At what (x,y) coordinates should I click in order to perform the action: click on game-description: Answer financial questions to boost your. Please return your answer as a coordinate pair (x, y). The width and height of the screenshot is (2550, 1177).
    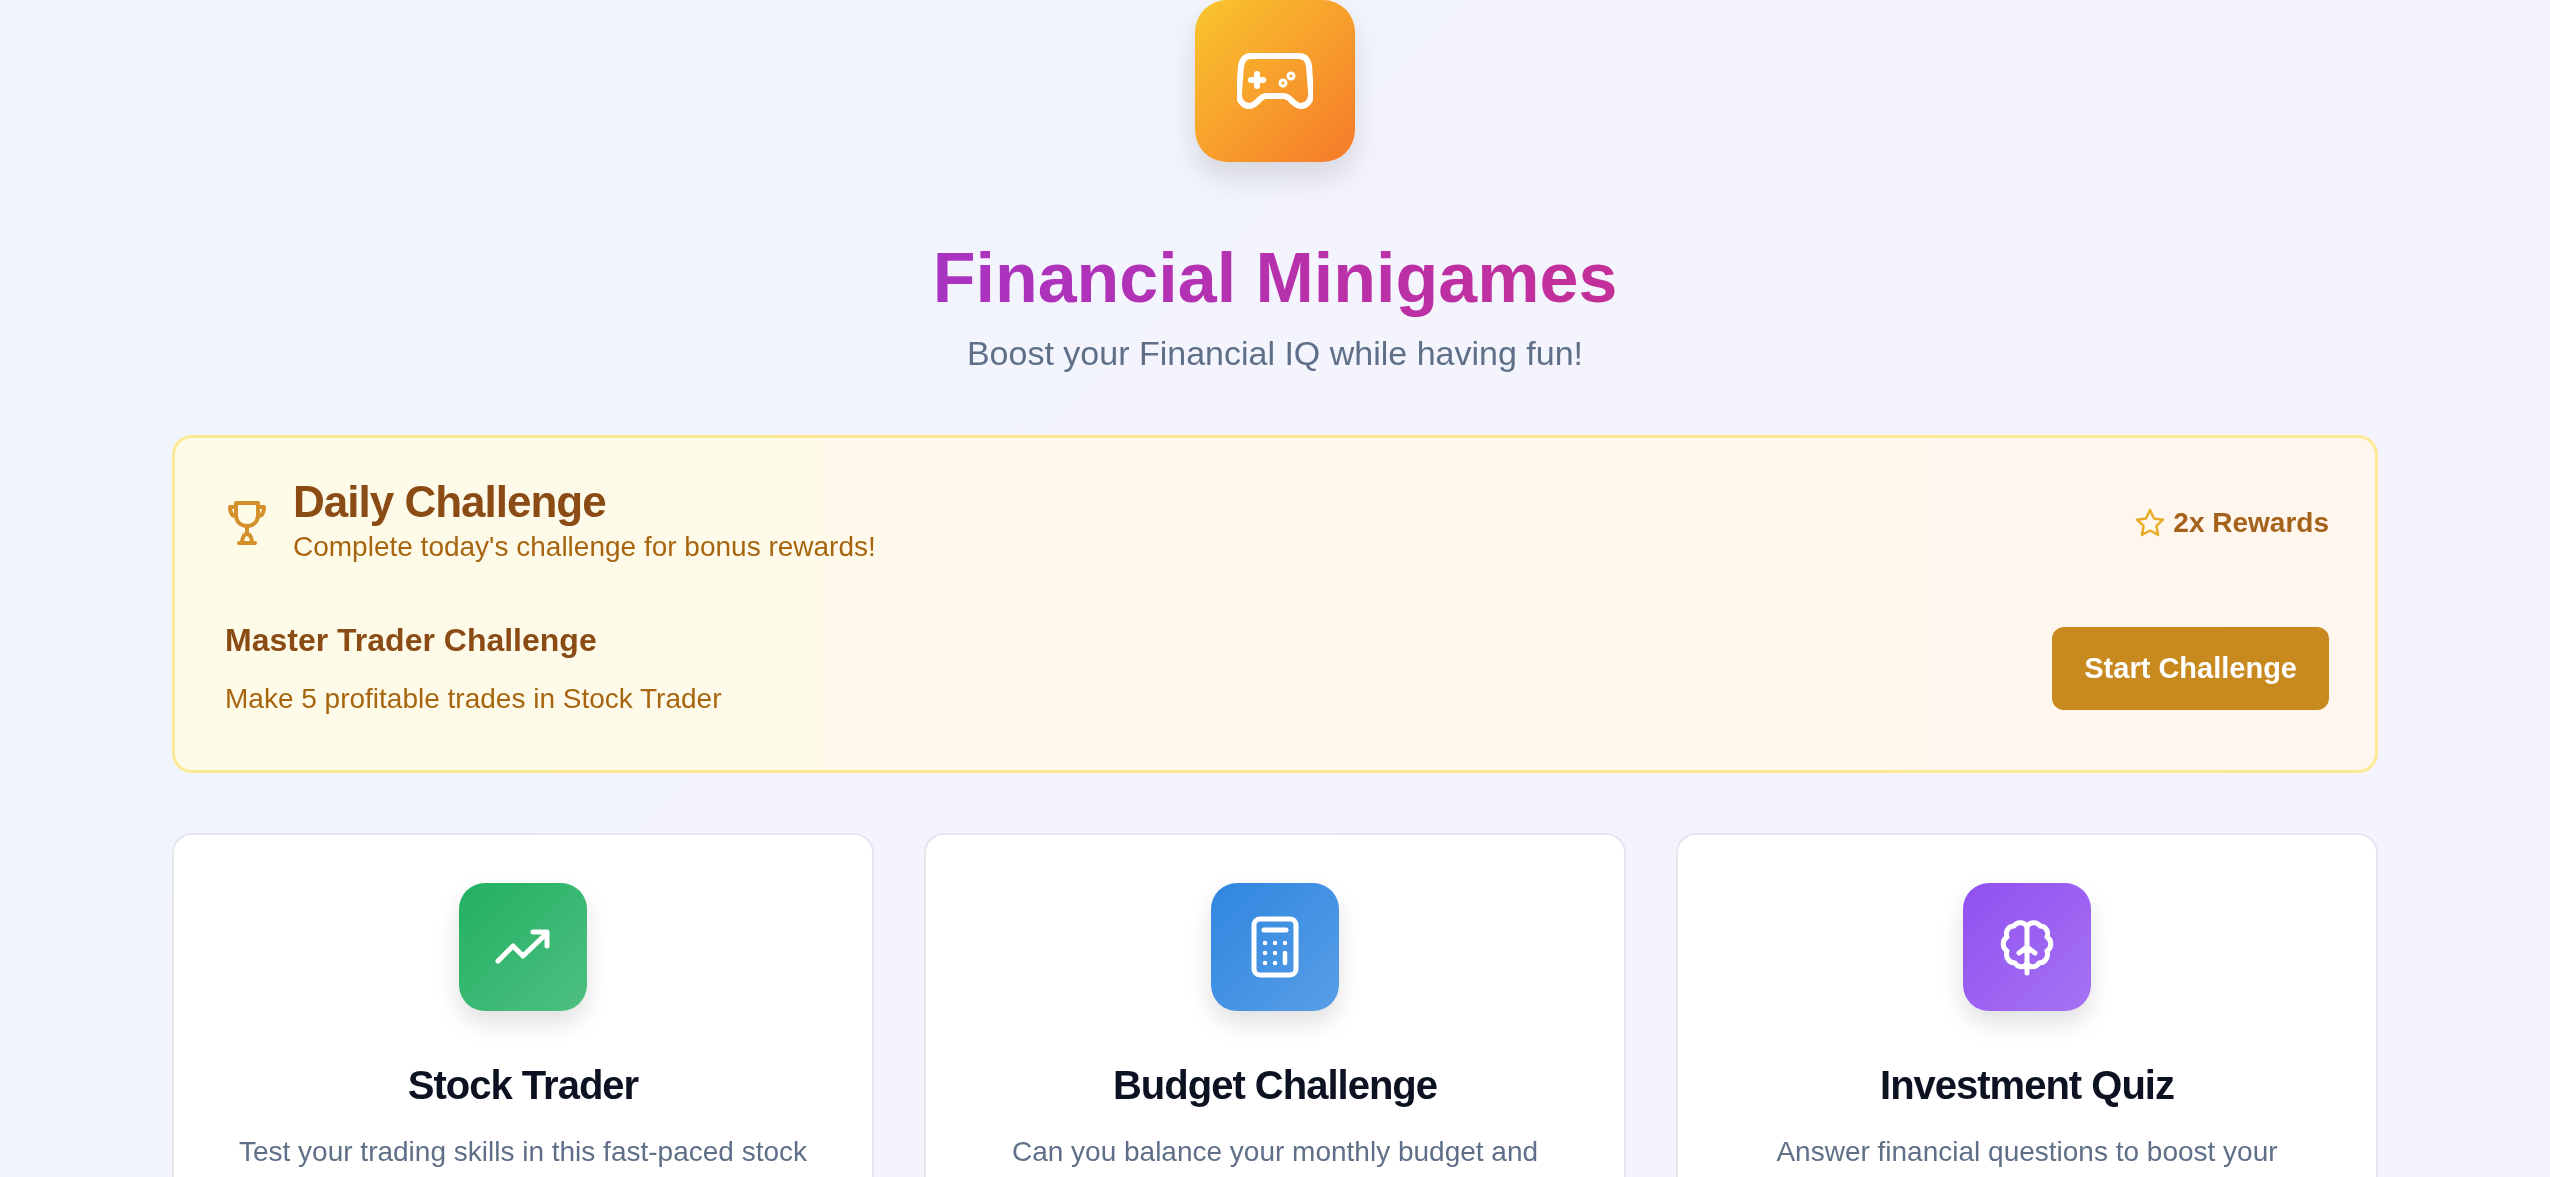
    Looking at the image, I should click on (2027, 1152).